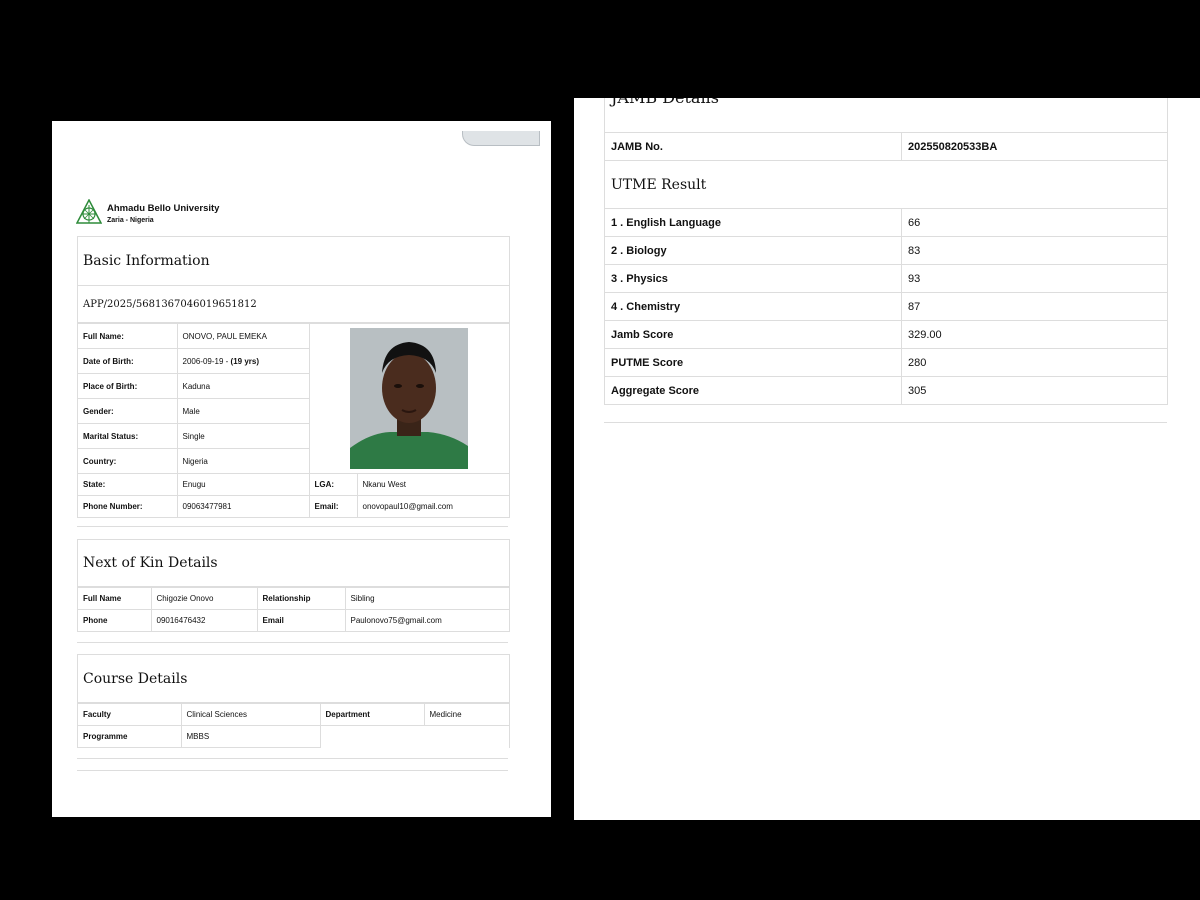 This screenshot has height=900, width=1200. Describe the element at coordinates (89, 211) in the screenshot. I see `university-logo-icon` at that location.